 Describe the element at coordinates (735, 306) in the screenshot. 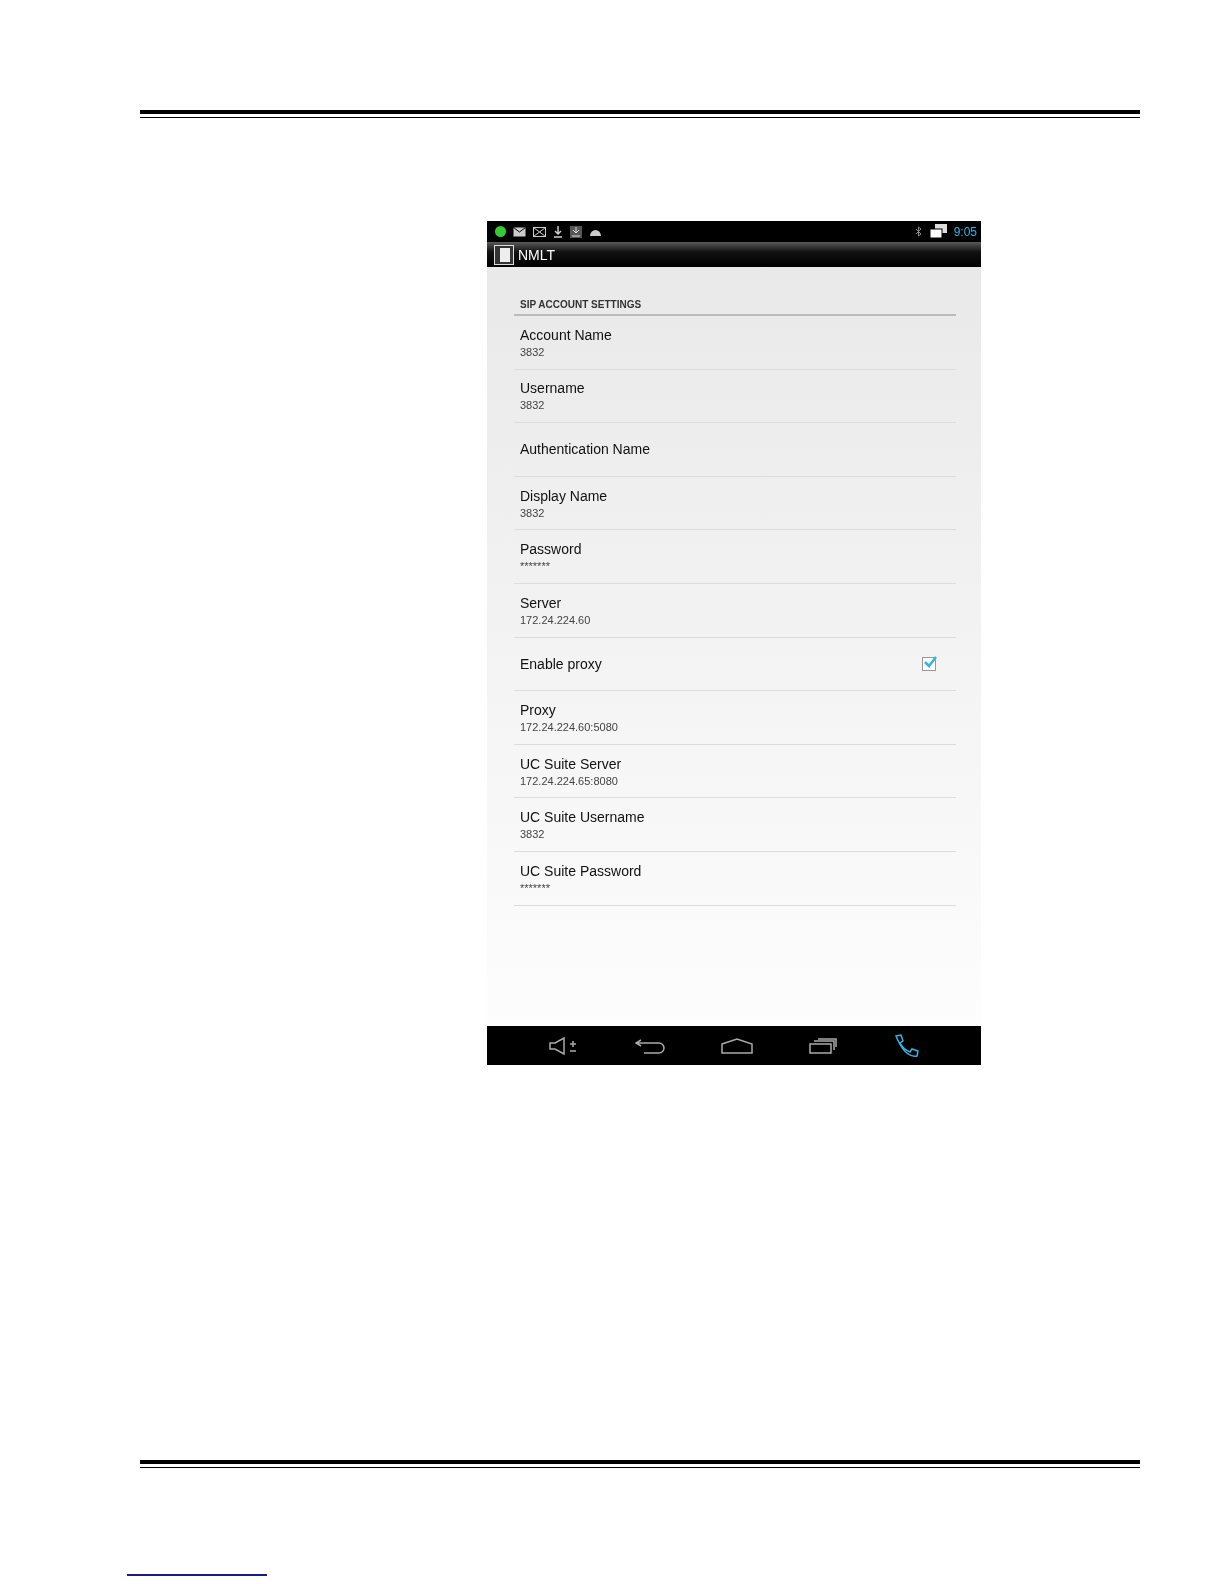

I see `section-header: SIP ACCOUNT SETTINGS` at that location.